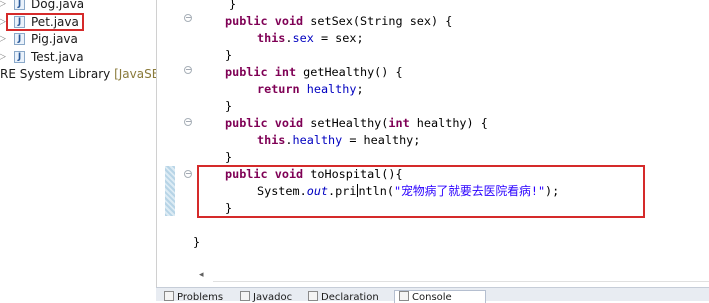 This screenshot has height=303, width=709. I want to click on code-text: this.sex = sex;, so click(310, 38).